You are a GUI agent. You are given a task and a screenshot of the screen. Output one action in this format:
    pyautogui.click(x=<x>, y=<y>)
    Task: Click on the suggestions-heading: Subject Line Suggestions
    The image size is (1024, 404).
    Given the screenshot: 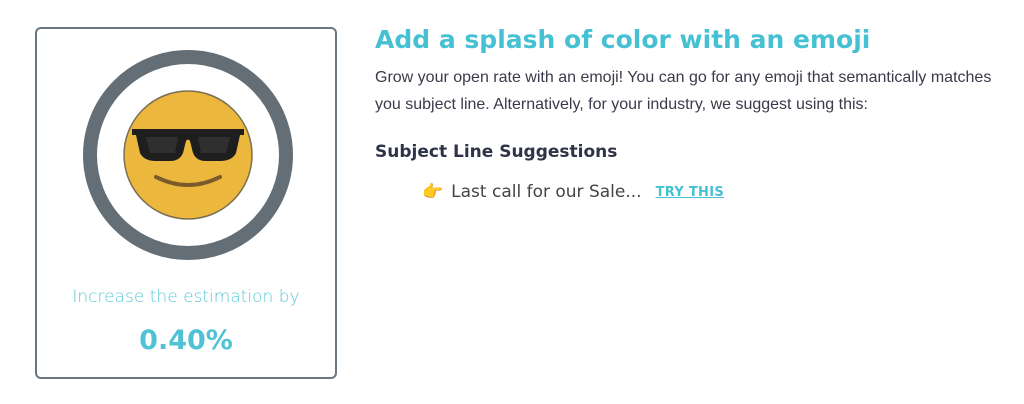 What is the action you would take?
    pyautogui.click(x=496, y=152)
    